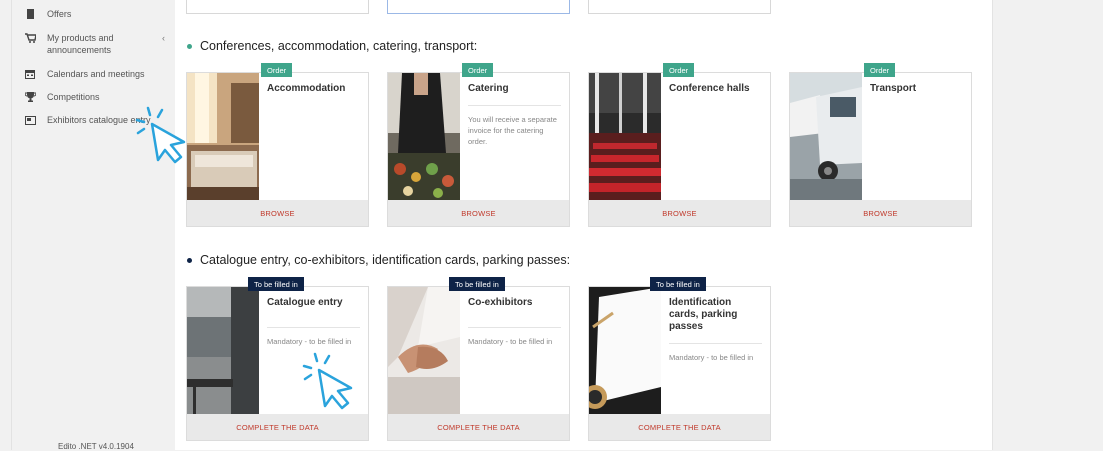 The width and height of the screenshot is (1103, 451). I want to click on trophy-icon, so click(30, 97).